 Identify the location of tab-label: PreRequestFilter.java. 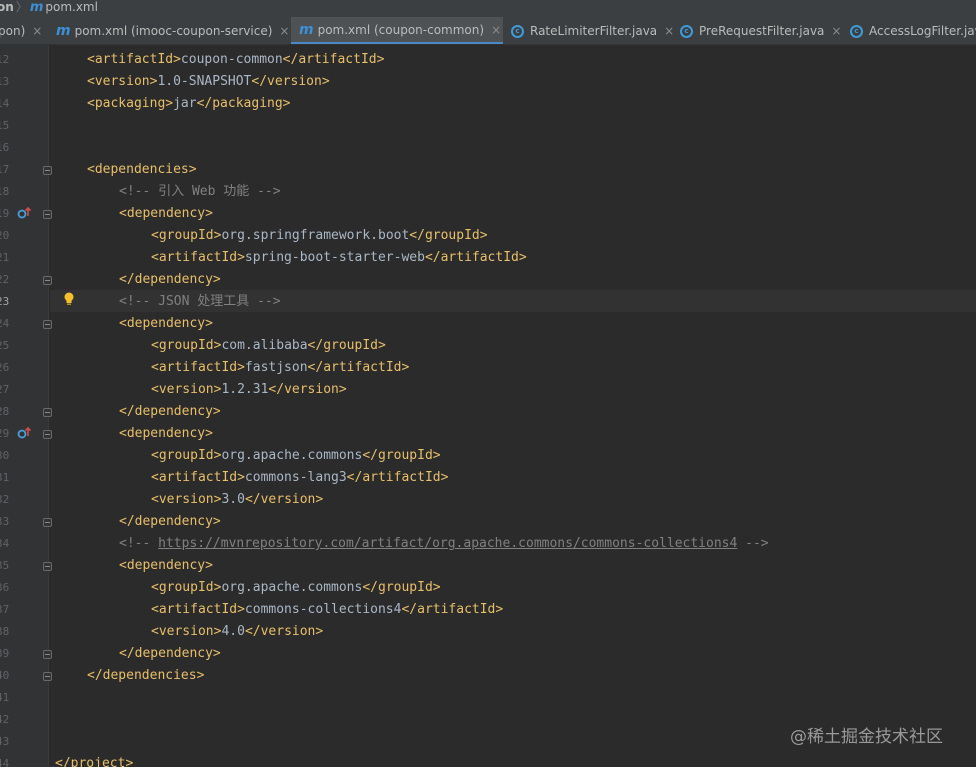
(762, 31).